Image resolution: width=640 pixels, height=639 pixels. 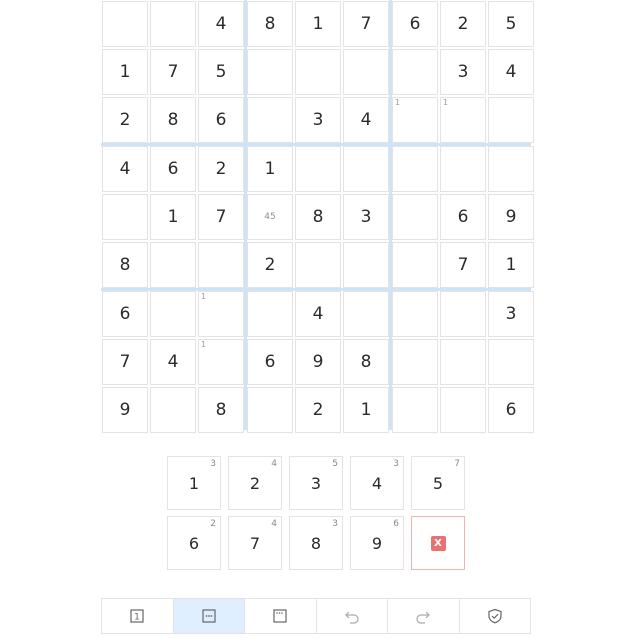 I want to click on digit-button: 96, so click(x=377, y=543).